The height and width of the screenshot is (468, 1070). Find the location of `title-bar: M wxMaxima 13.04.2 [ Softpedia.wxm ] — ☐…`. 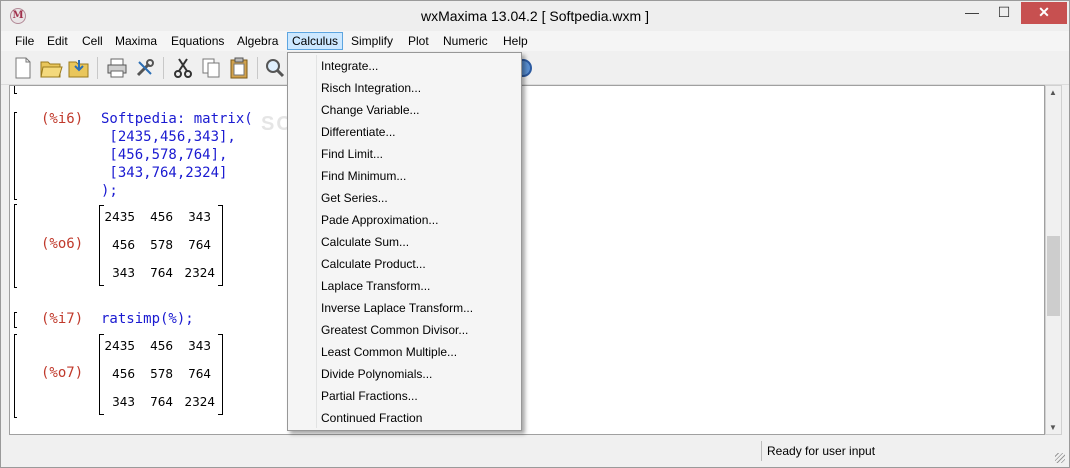

title-bar: M wxMaxima 13.04.2 [ Softpedia.wxm ] — ☐… is located at coordinates (535, 16).